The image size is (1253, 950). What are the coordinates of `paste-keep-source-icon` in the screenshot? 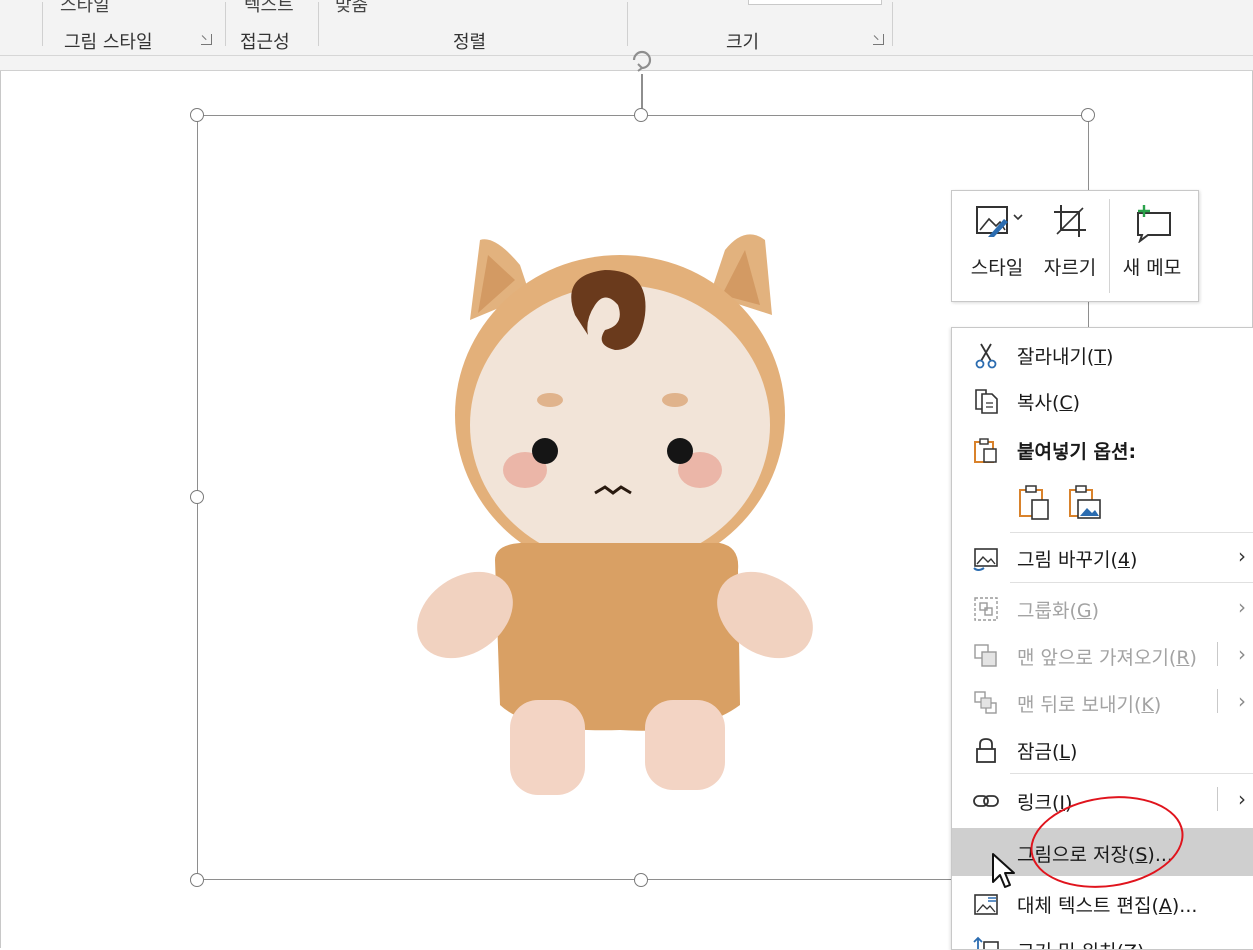 It's located at (1034, 502).